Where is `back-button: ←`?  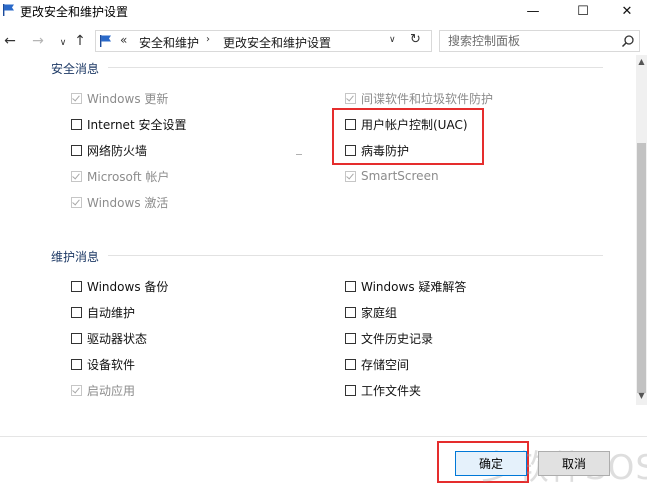
back-button: ← is located at coordinates (10, 41).